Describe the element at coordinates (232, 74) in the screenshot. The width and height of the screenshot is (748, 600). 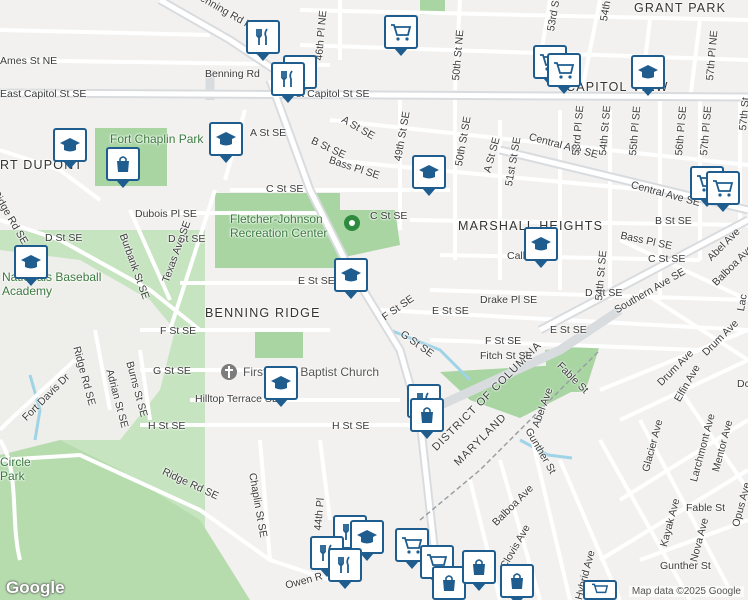
I see `street-benning-rd: Benning Rd` at that location.